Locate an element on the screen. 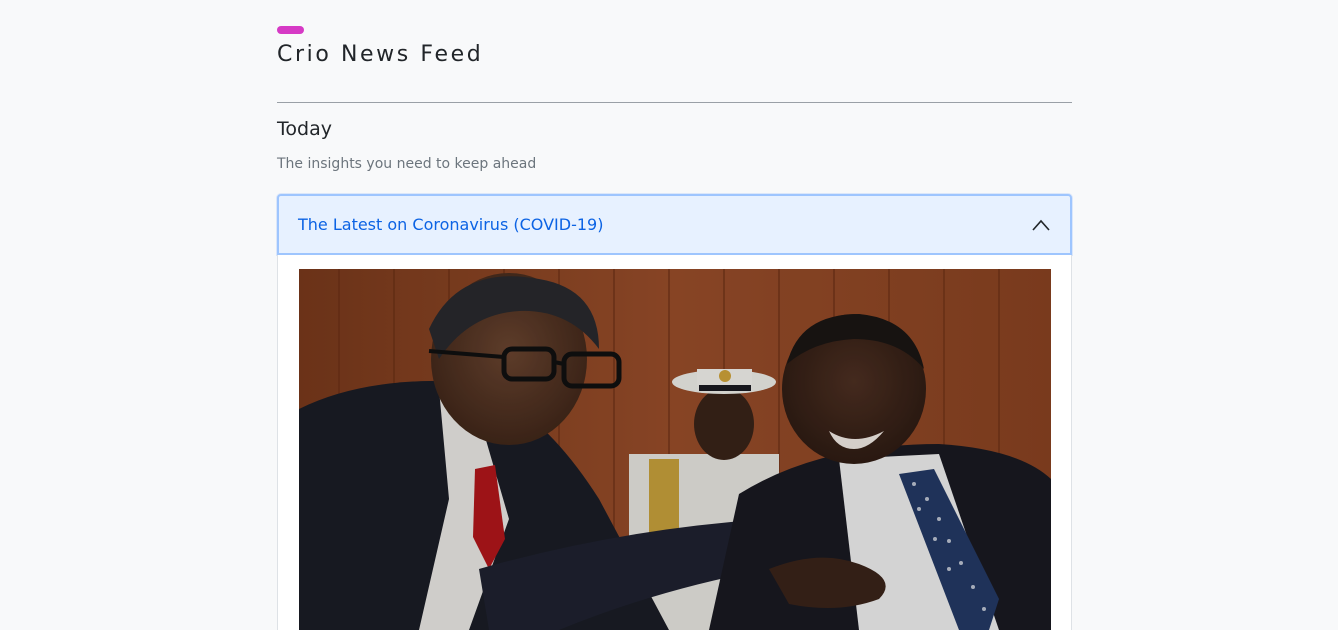 The height and width of the screenshot is (630, 1338). chevron-up-icon is located at coordinates (1041, 225).